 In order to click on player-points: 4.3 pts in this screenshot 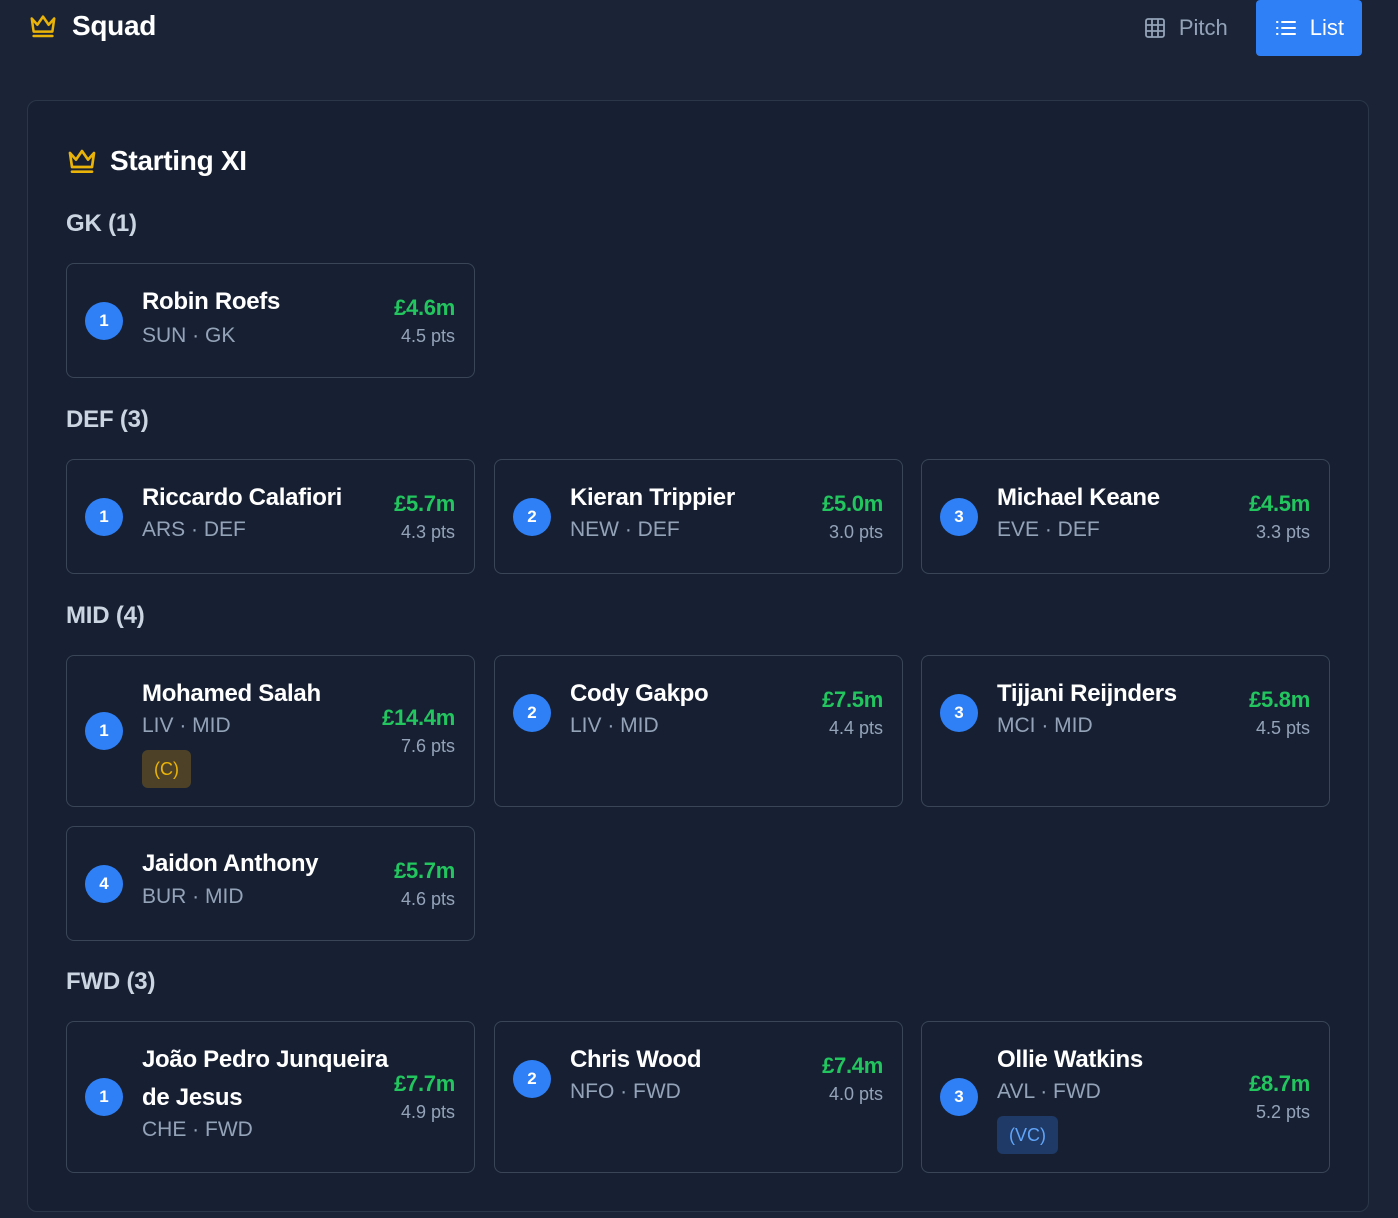, I will do `click(427, 532)`.